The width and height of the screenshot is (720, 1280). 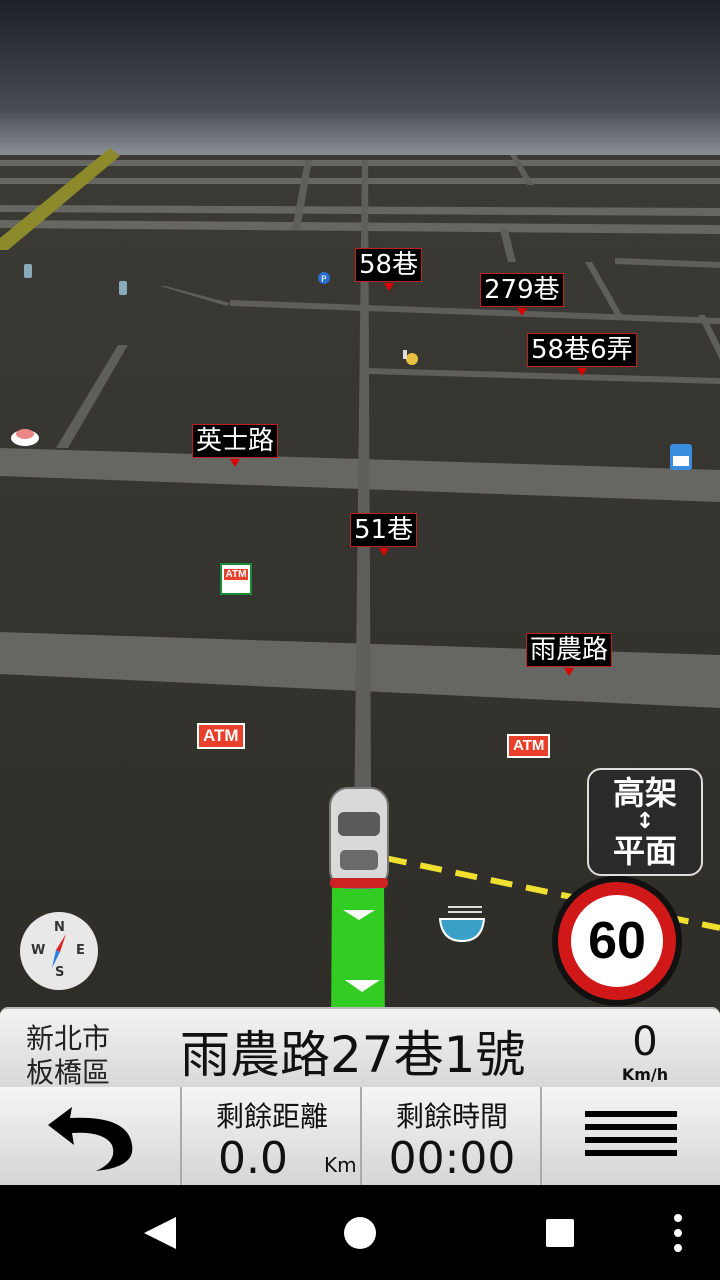 What do you see at coordinates (68, 1072) in the screenshot?
I see `district-label: 板橋區` at bounding box center [68, 1072].